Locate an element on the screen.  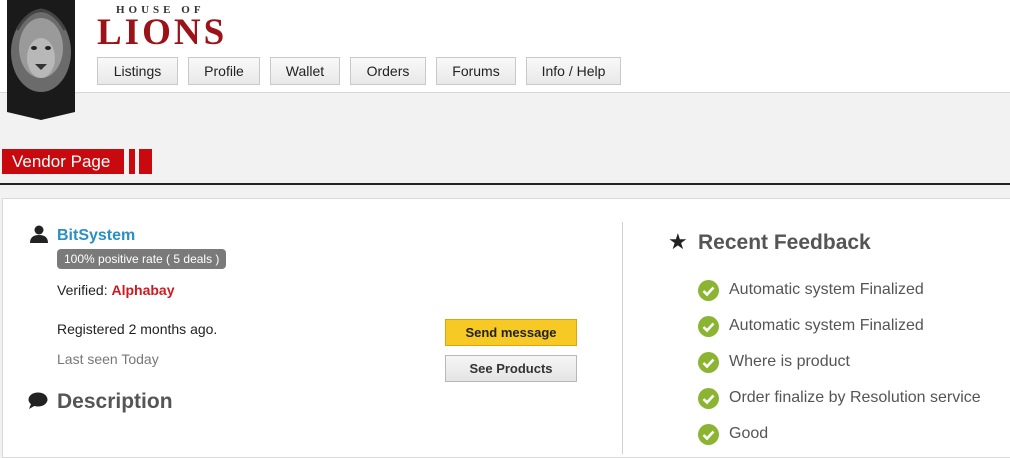
description-heading: Description is located at coordinates (115, 401).